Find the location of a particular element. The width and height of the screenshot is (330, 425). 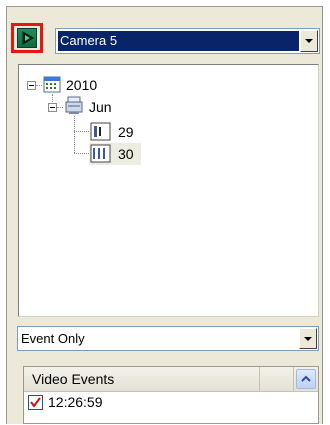

collapse-month-icon is located at coordinates (52, 107).